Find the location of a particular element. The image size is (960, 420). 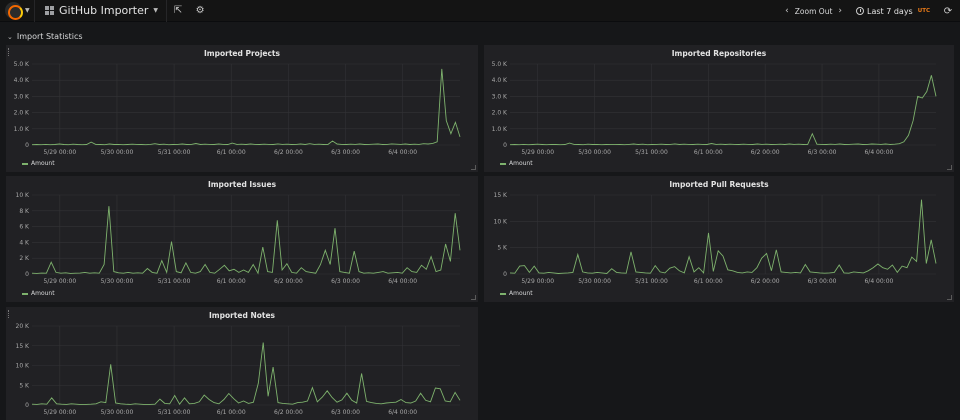

gear-icon: ⚙ is located at coordinates (200, 10).